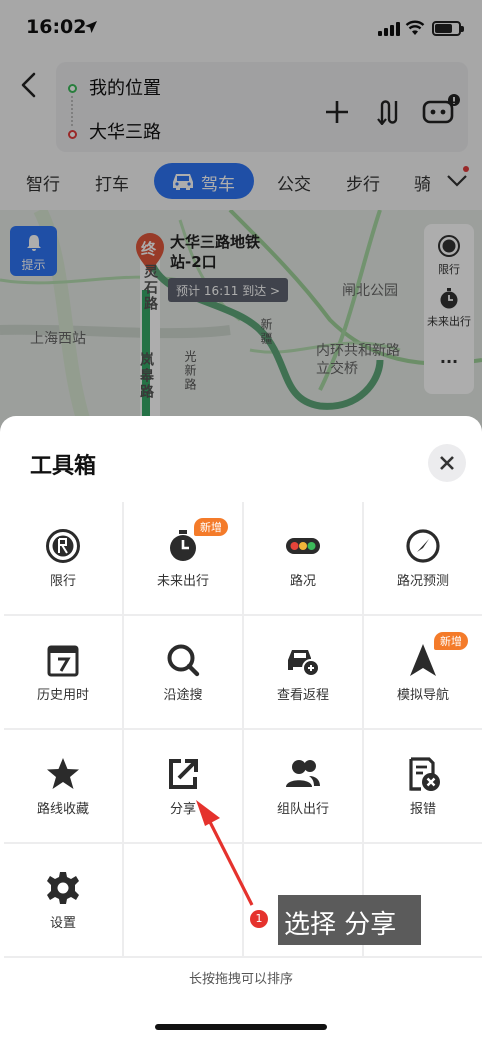 Image resolution: width=482 pixels, height=1043 pixels. I want to click on annotation-label: 选择 分享, so click(349, 920).